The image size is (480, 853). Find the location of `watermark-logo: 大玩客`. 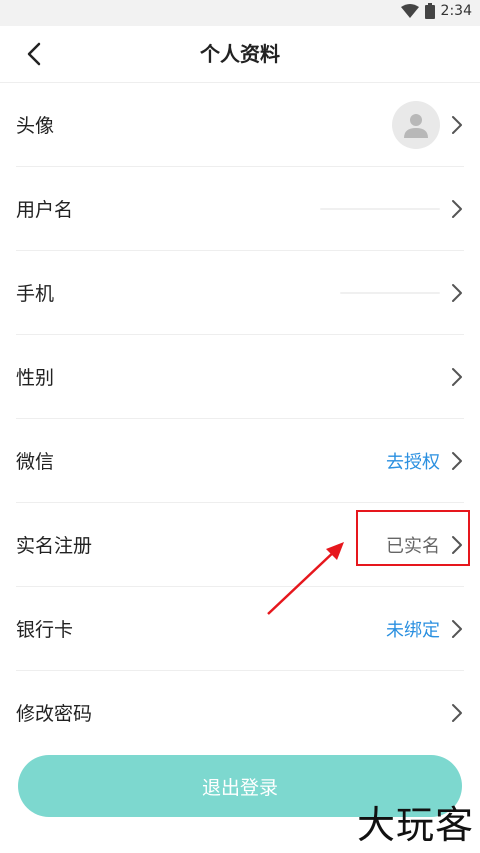

watermark-logo: 大玩客 is located at coordinates (415, 825).